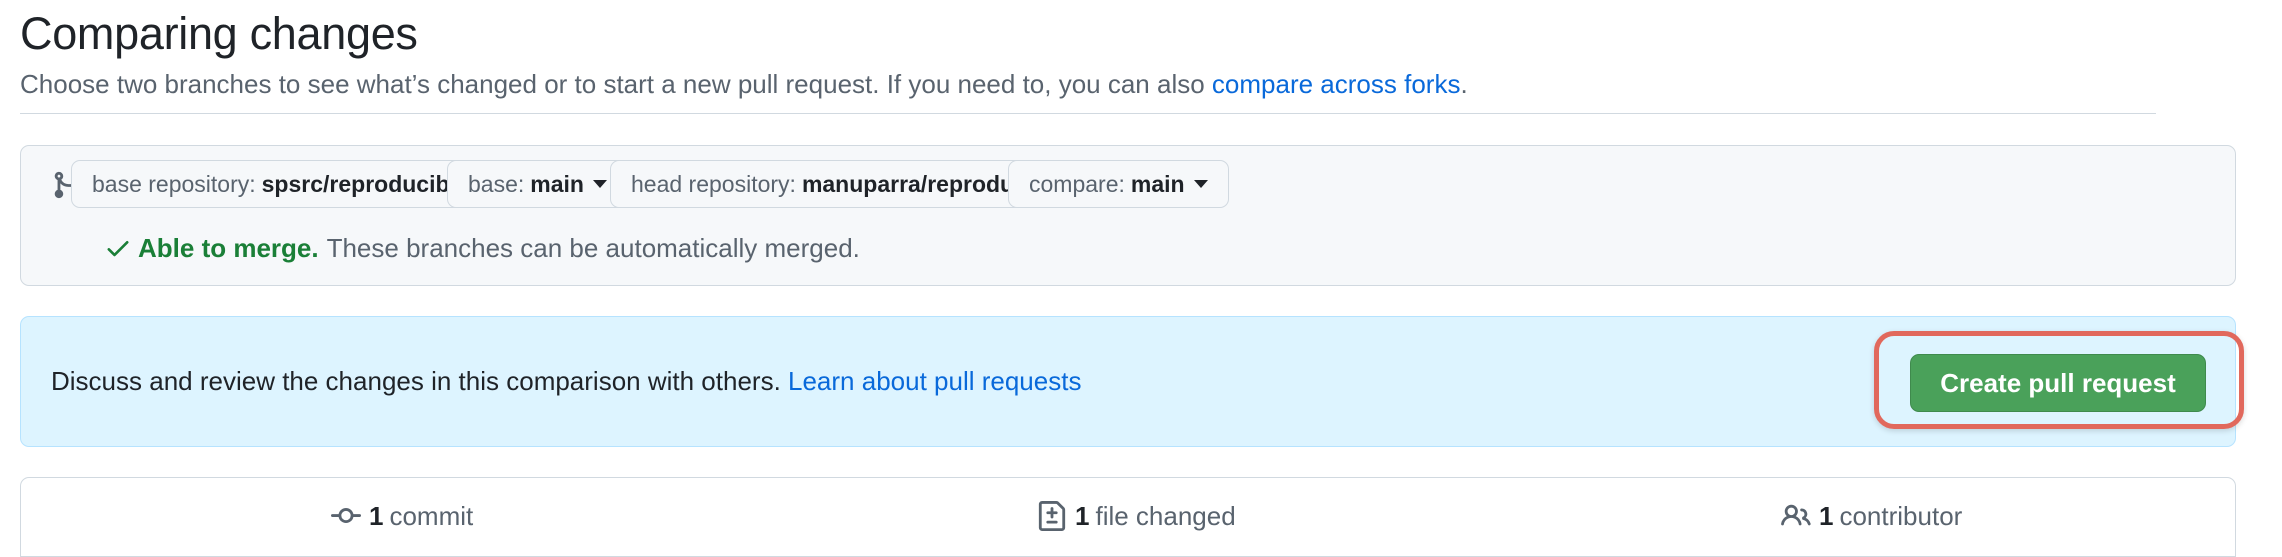 Image resolution: width=2282 pixels, height=557 pixels. What do you see at coordinates (2058, 383) in the screenshot?
I see `create-pull-request-button: Create pull request` at bounding box center [2058, 383].